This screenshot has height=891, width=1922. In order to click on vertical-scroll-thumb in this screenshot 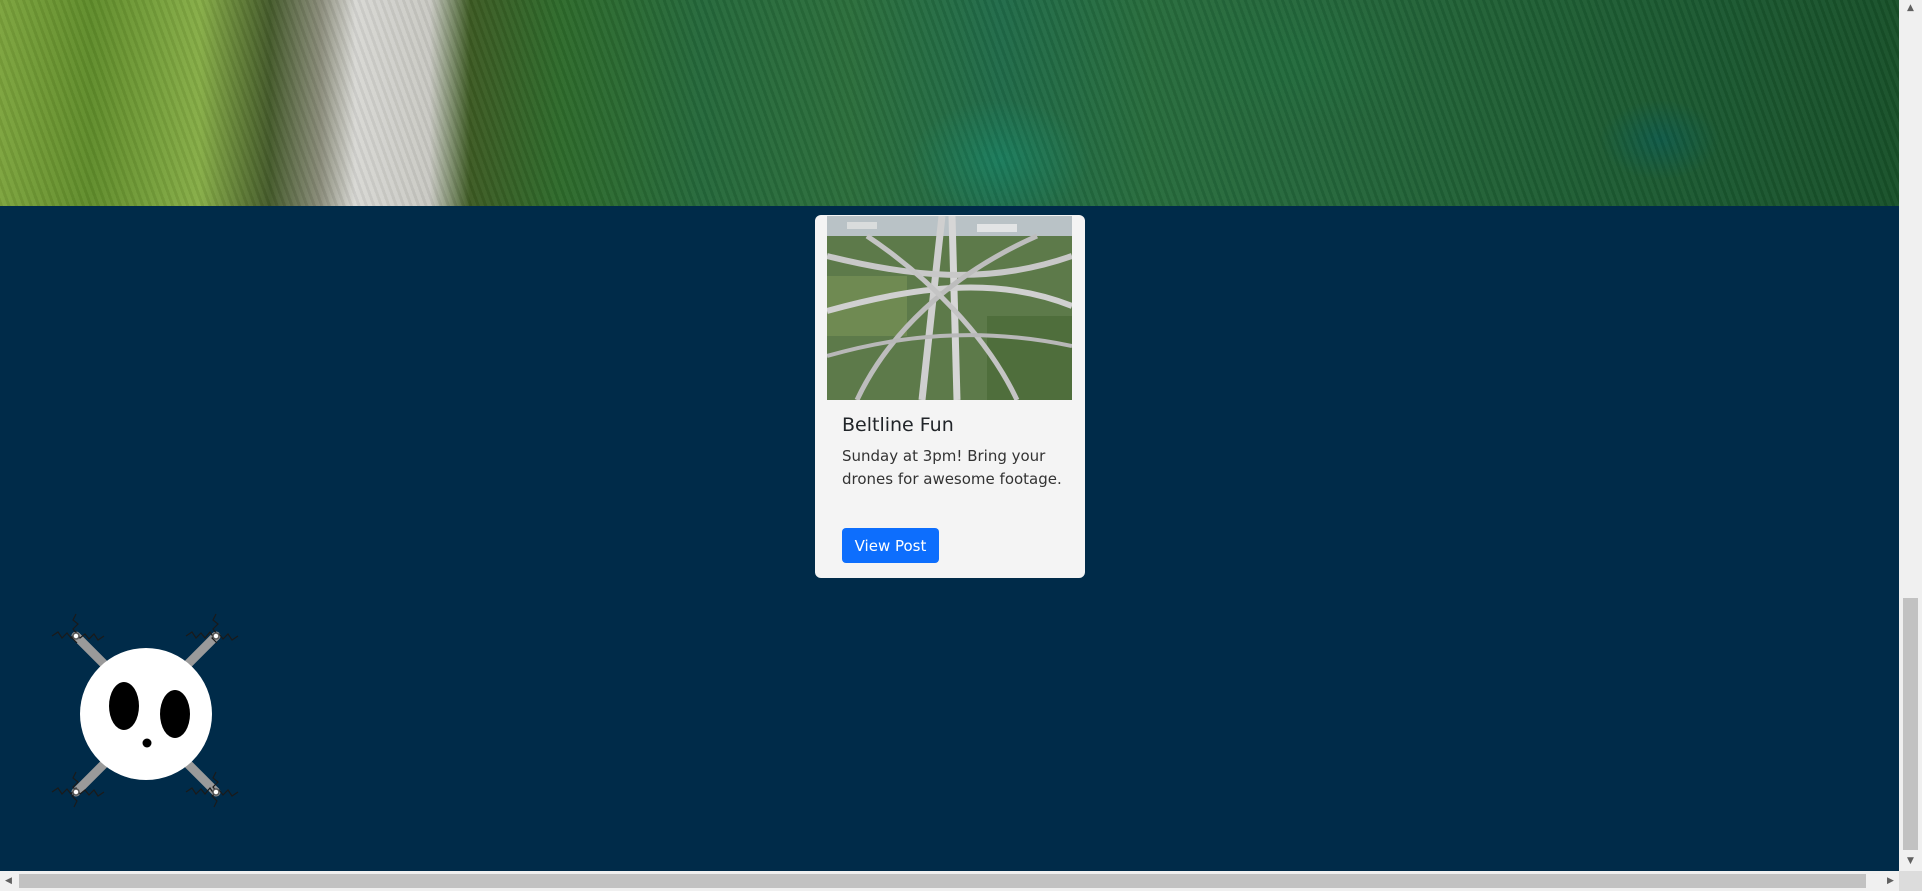, I will do `click(1910, 724)`.